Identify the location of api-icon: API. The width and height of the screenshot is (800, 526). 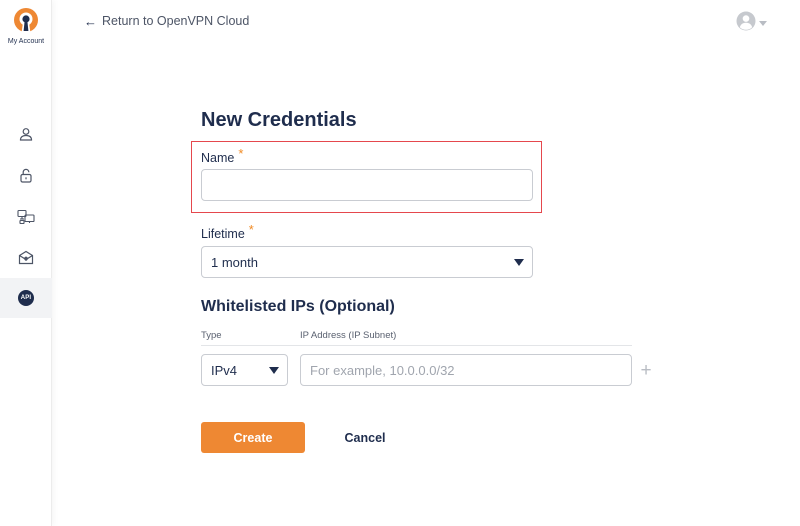
(26, 298).